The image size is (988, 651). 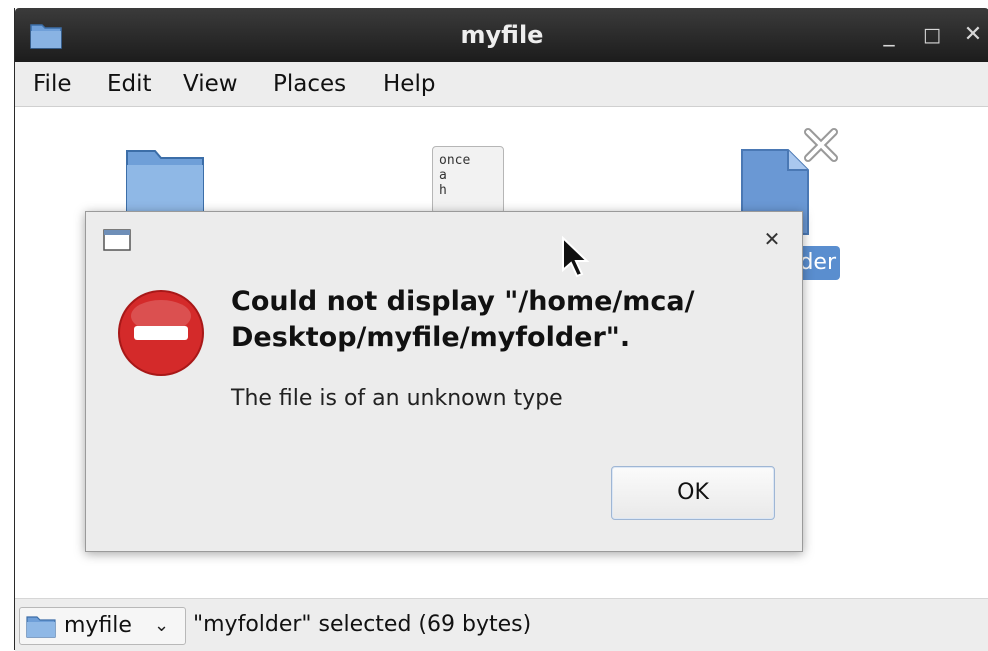 What do you see at coordinates (210, 84) in the screenshot?
I see `menu-view: View` at bounding box center [210, 84].